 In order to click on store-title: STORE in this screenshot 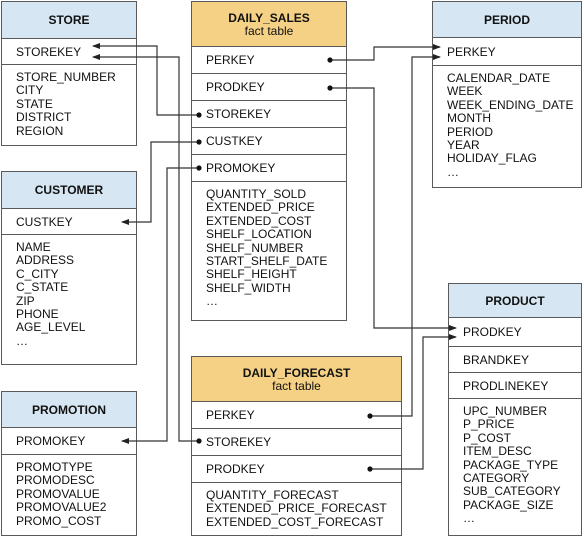, I will do `click(69, 20)`.